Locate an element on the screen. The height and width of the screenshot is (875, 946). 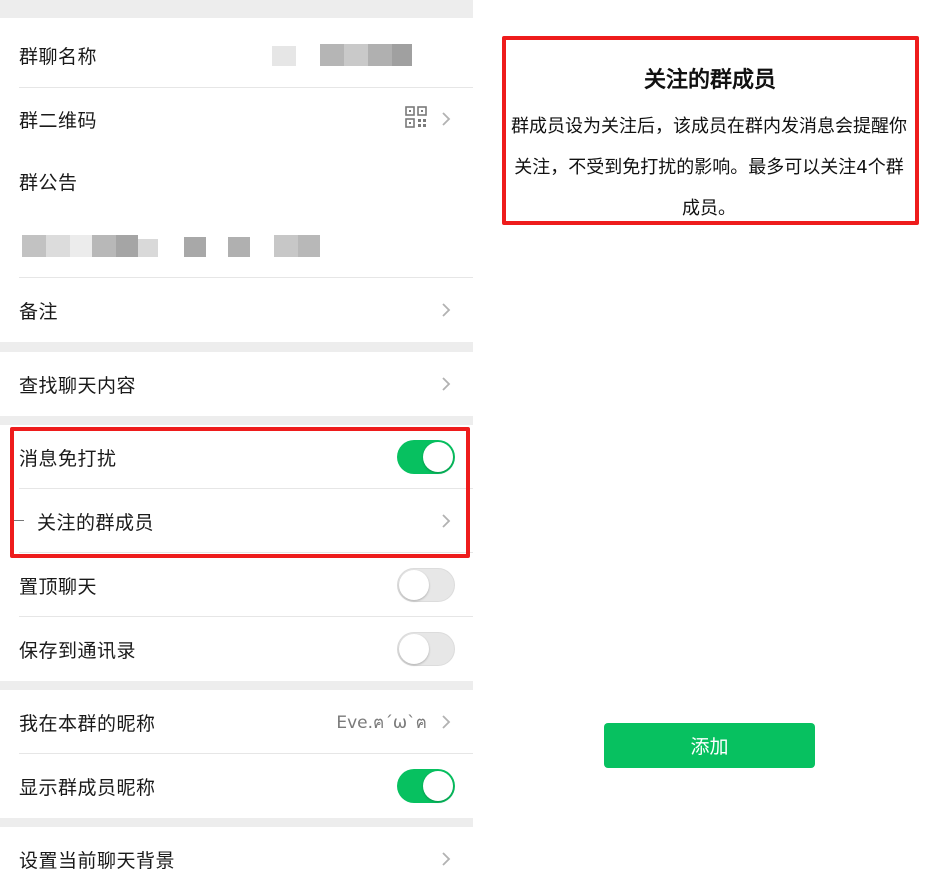
nickname-section: 我在本群的昵称 Eve.ฅ´ω`ฅ 显示群成员昵称 is located at coordinates (236, 754).